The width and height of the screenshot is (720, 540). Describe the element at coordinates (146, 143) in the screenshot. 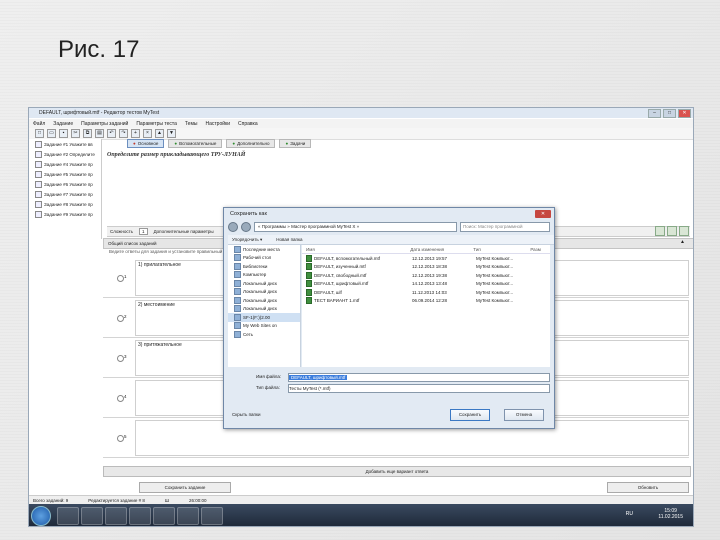

I see `tab-main: ● Основное` at that location.